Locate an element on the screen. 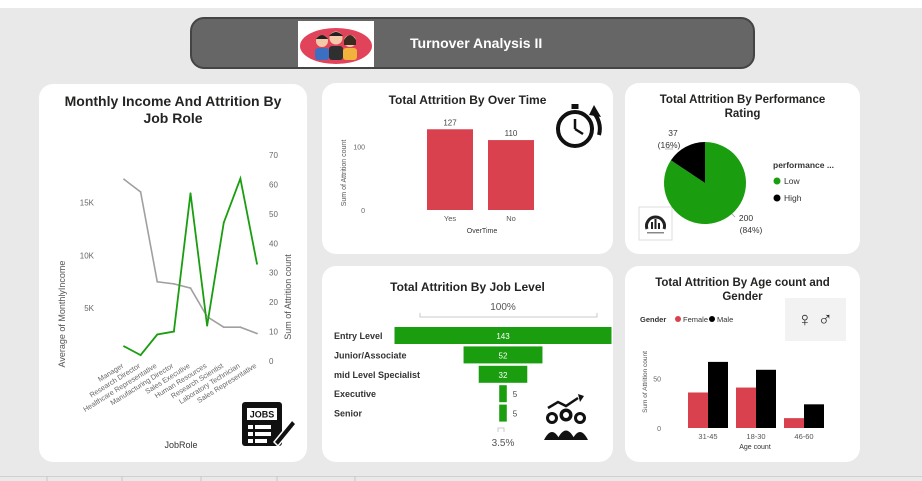  funnel-top-bracket is located at coordinates (508, 315).